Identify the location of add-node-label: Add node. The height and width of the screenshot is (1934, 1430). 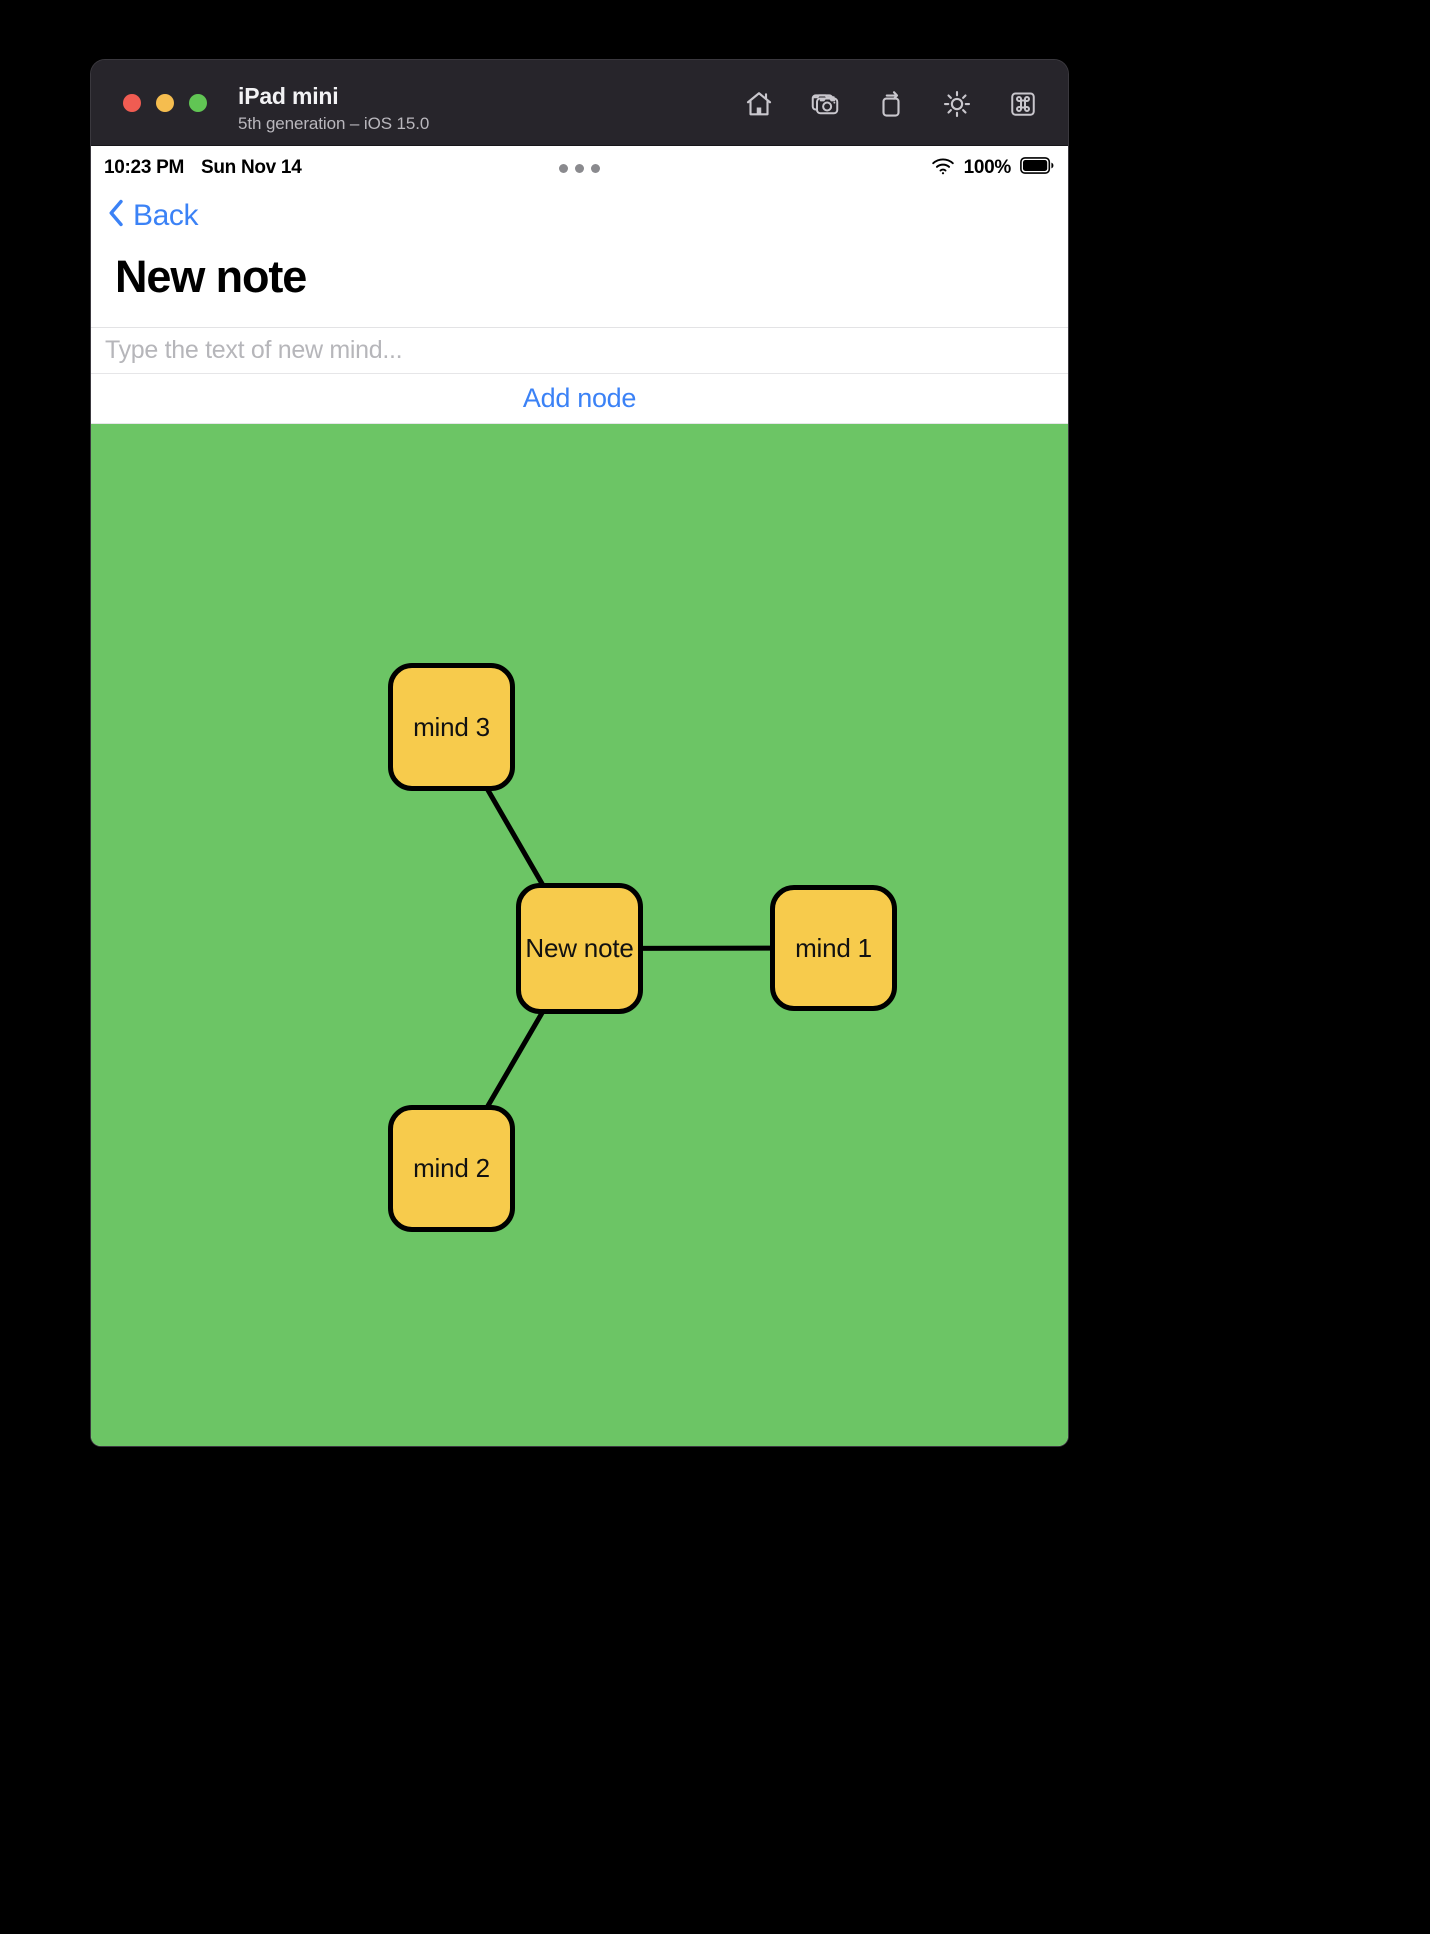
(579, 398).